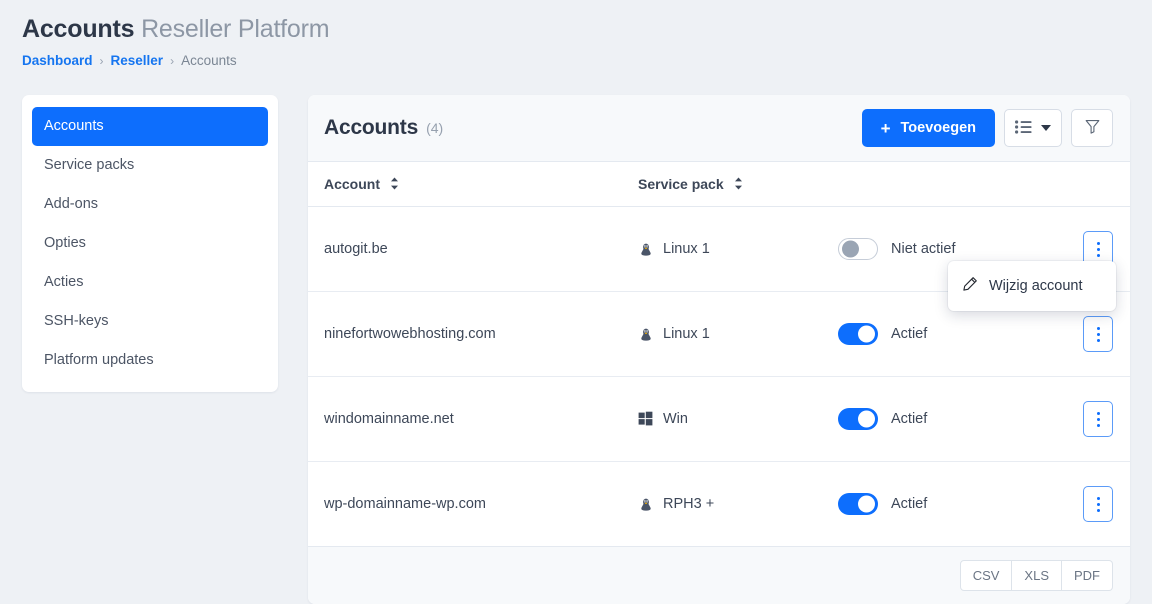  What do you see at coordinates (78, 29) in the screenshot?
I see `page-title-strong: Accounts` at bounding box center [78, 29].